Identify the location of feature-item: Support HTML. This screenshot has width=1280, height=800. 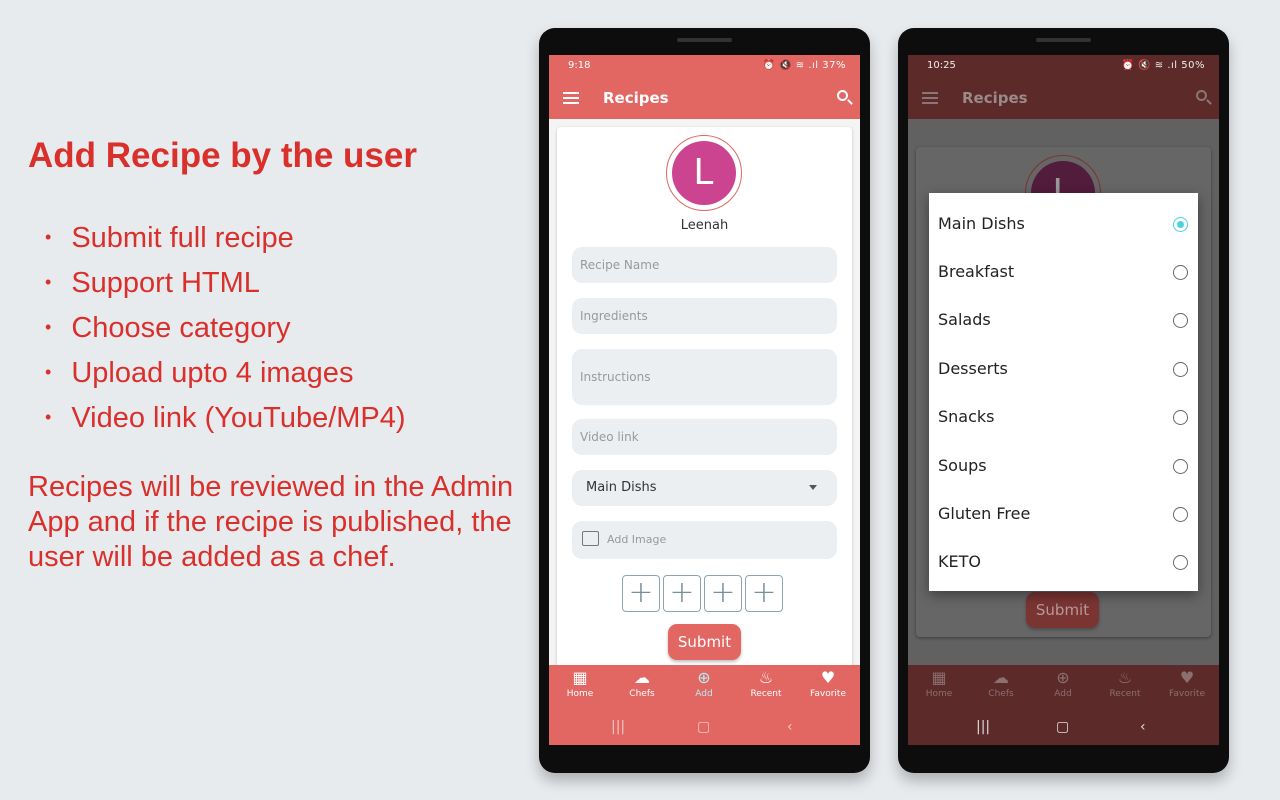
(225, 285).